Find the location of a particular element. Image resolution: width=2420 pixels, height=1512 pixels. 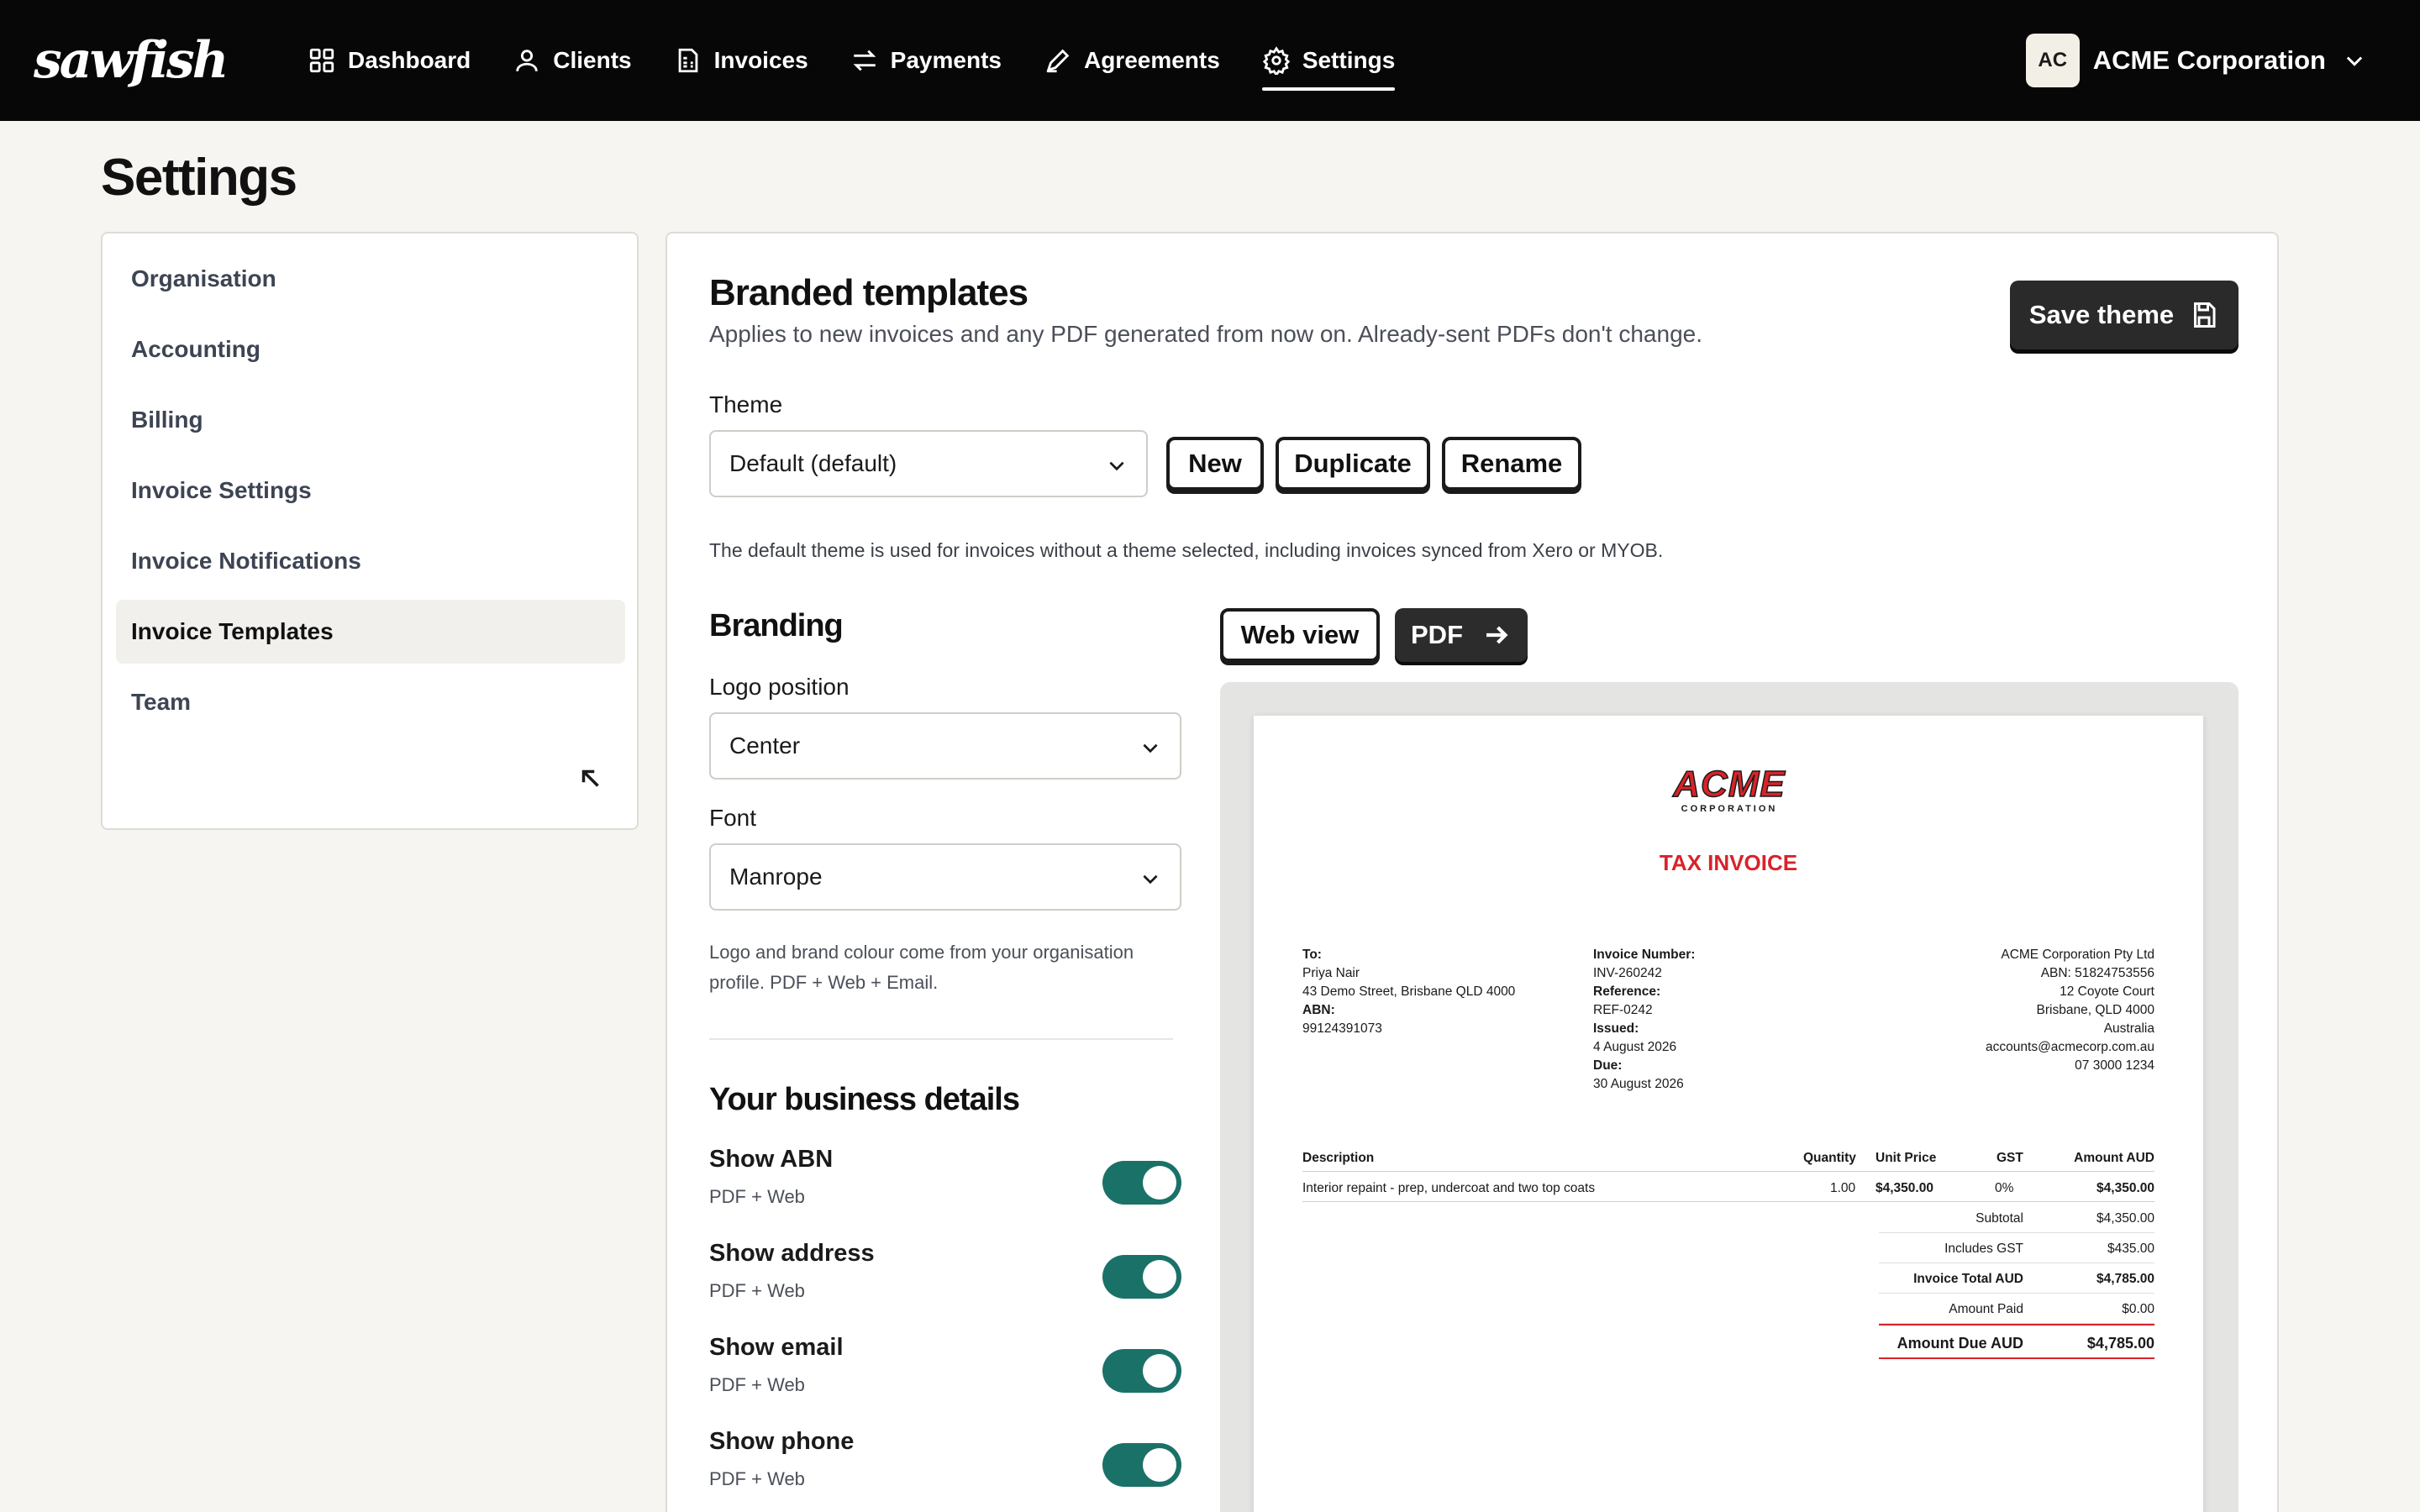

page-title: Settings is located at coordinates (199, 178).